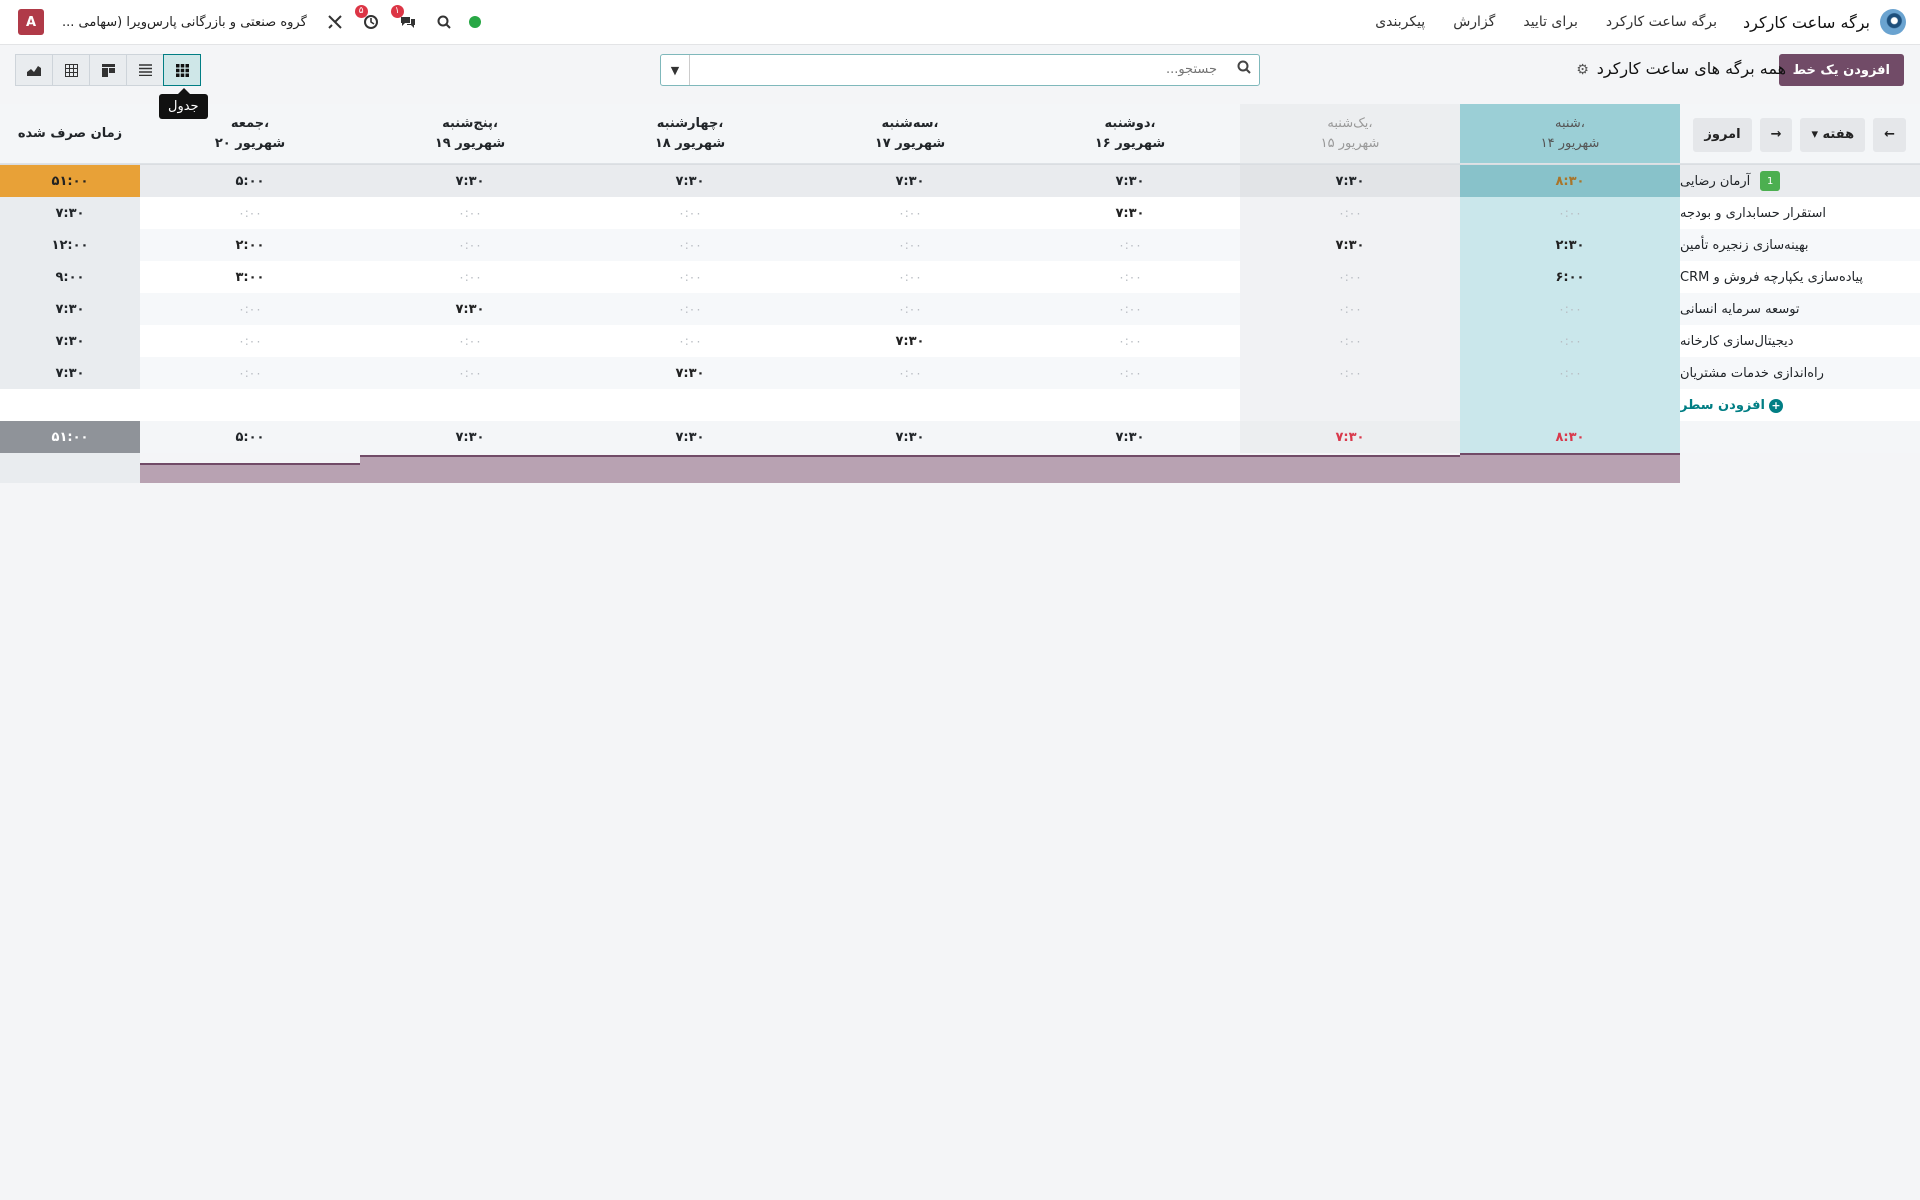 This screenshot has height=1200, width=1920. Describe the element at coordinates (182, 70) in the screenshot. I see `grid-view-icon` at that location.